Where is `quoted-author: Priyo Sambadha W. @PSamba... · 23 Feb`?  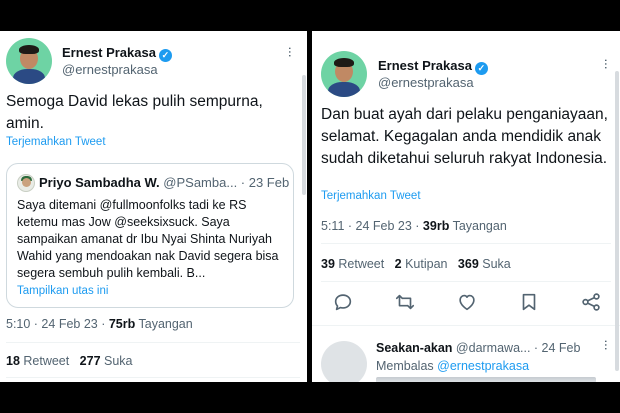 quoted-author: Priyo Sambadha W. @PSamba... · 23 Feb is located at coordinates (164, 182).